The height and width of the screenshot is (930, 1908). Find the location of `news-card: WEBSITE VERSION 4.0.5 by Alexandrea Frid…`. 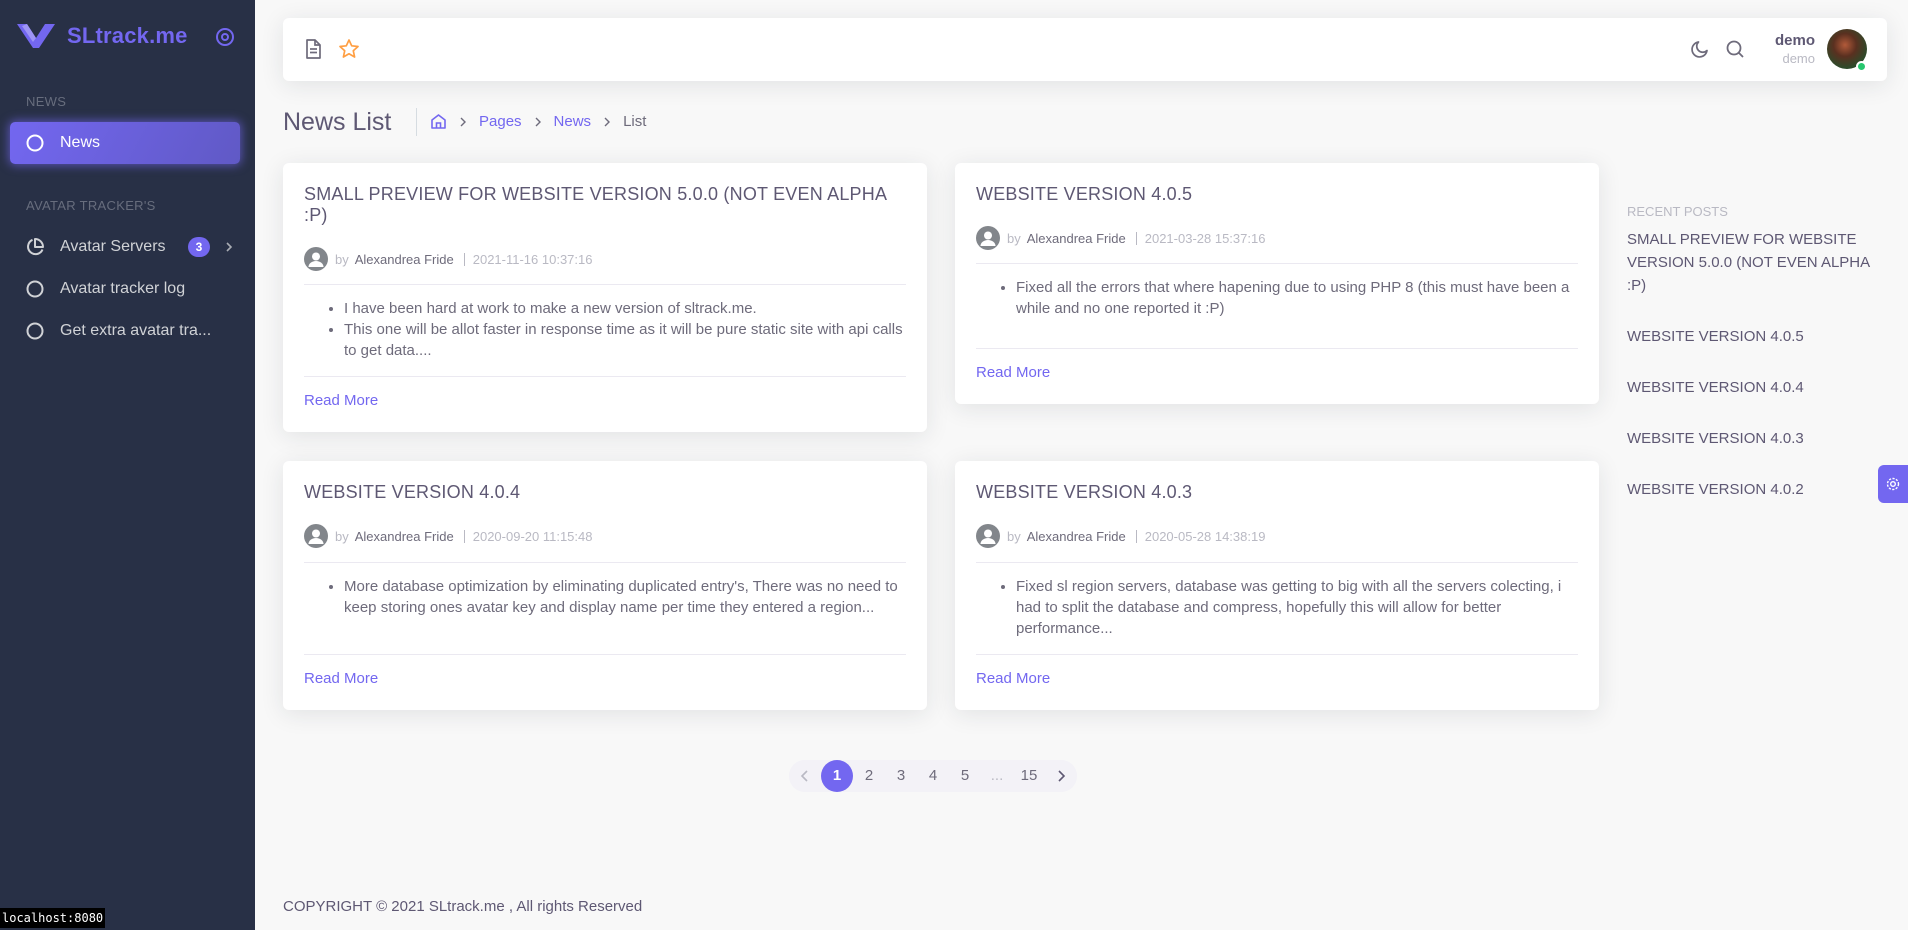

news-card: WEBSITE VERSION 4.0.5 by Alexandrea Frid… is located at coordinates (1277, 283).